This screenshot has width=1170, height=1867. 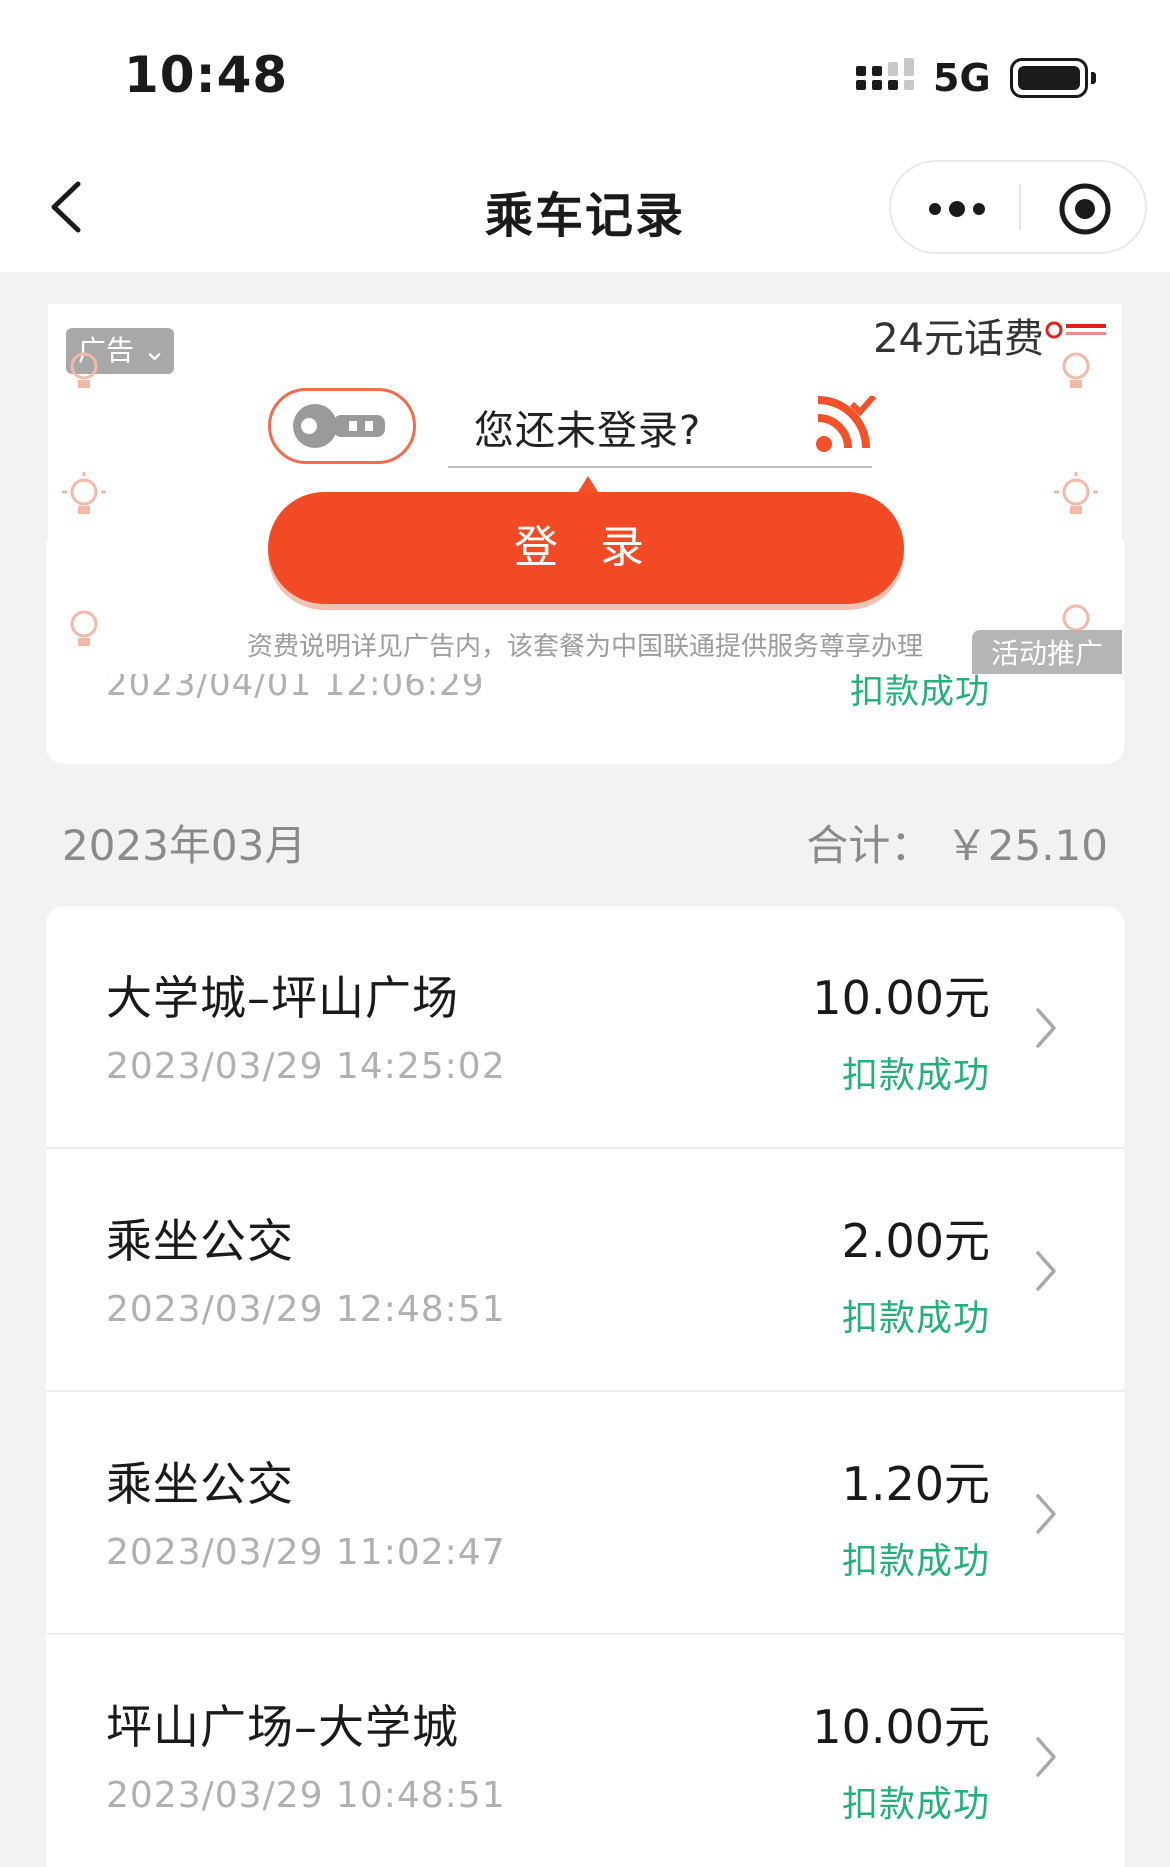 What do you see at coordinates (585, 1751) in the screenshot?
I see `record-item: 坪山广场–大学城 2023/03/29 10:48:51 10.00元 扣款成功` at bounding box center [585, 1751].